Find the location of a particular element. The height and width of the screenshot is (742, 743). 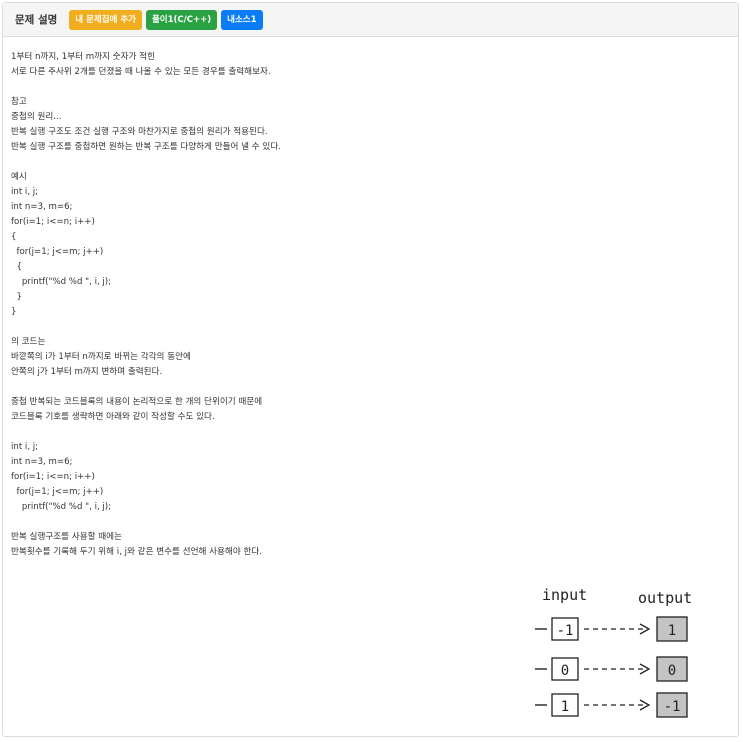

text-line: 의 코드는 is located at coordinates (28, 342).